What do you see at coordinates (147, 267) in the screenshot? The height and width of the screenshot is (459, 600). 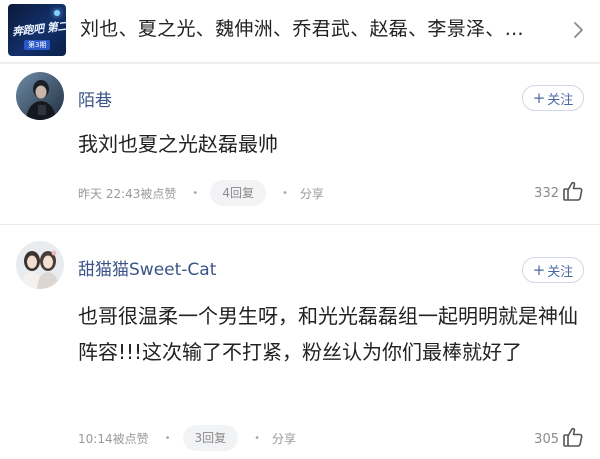 I see `username: 甜猫猫Sweet-Cat` at bounding box center [147, 267].